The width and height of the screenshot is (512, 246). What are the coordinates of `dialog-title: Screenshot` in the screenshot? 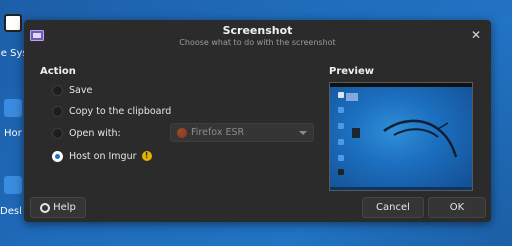 It's located at (257, 30).